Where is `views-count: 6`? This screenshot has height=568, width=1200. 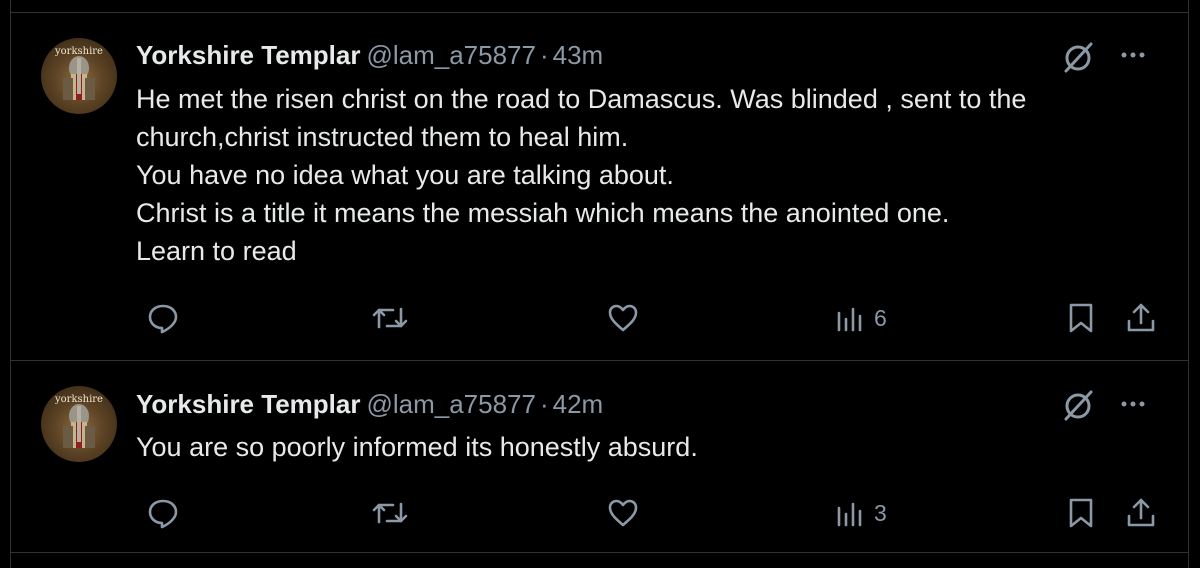
views-count: 6 is located at coordinates (880, 317).